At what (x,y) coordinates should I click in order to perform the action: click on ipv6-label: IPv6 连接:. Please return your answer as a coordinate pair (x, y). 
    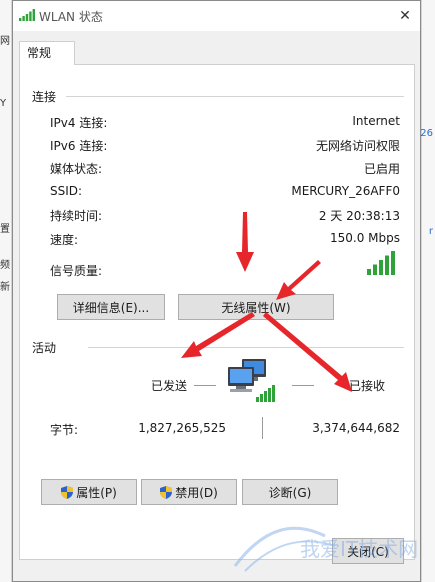
    Looking at the image, I should click on (79, 146).